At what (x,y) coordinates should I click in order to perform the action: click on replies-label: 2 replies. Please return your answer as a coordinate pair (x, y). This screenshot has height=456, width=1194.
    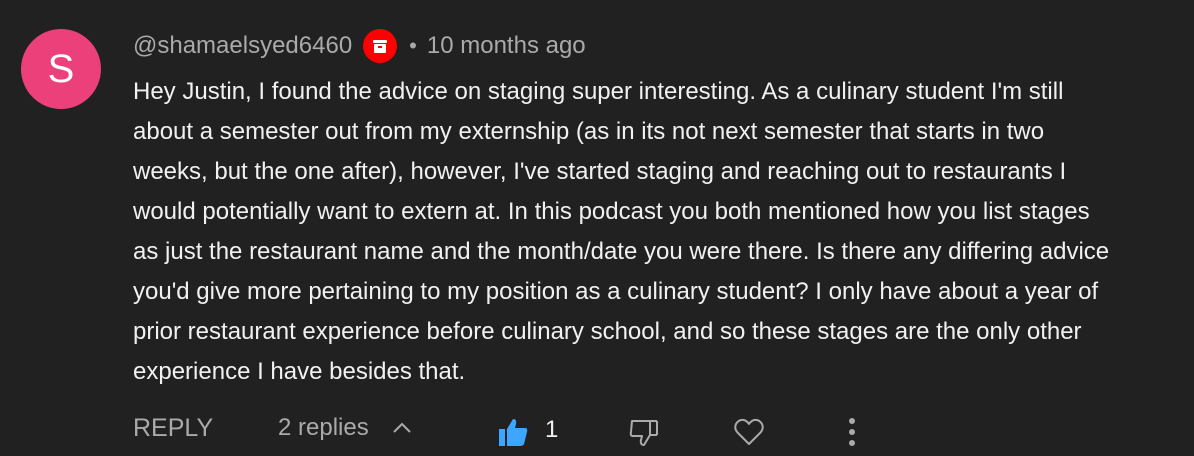
    Looking at the image, I should click on (323, 427).